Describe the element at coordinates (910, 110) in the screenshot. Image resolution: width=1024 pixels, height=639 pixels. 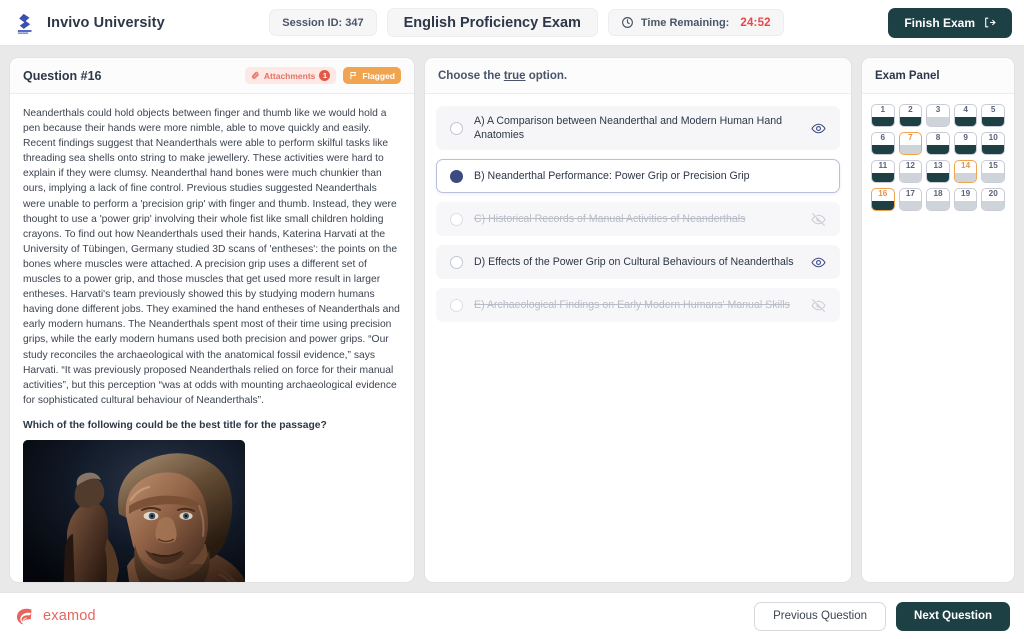
I see `question-nav-number: 2` at that location.